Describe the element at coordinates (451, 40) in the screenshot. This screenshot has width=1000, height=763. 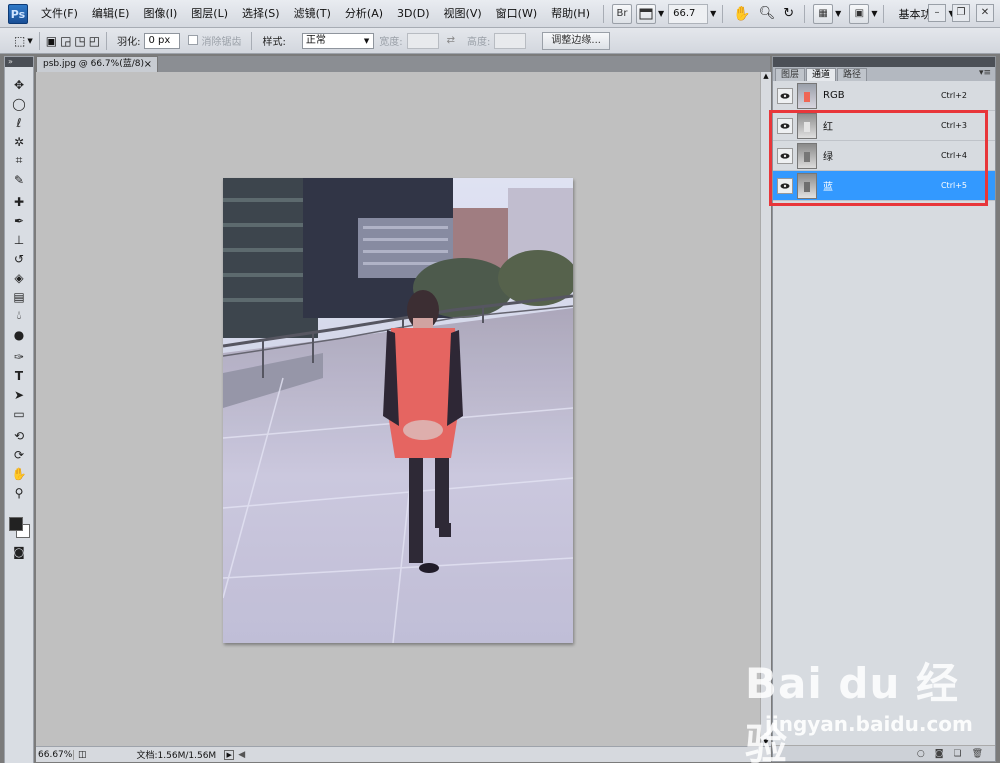
I see `swap-dimensions-icon: ⇄` at that location.